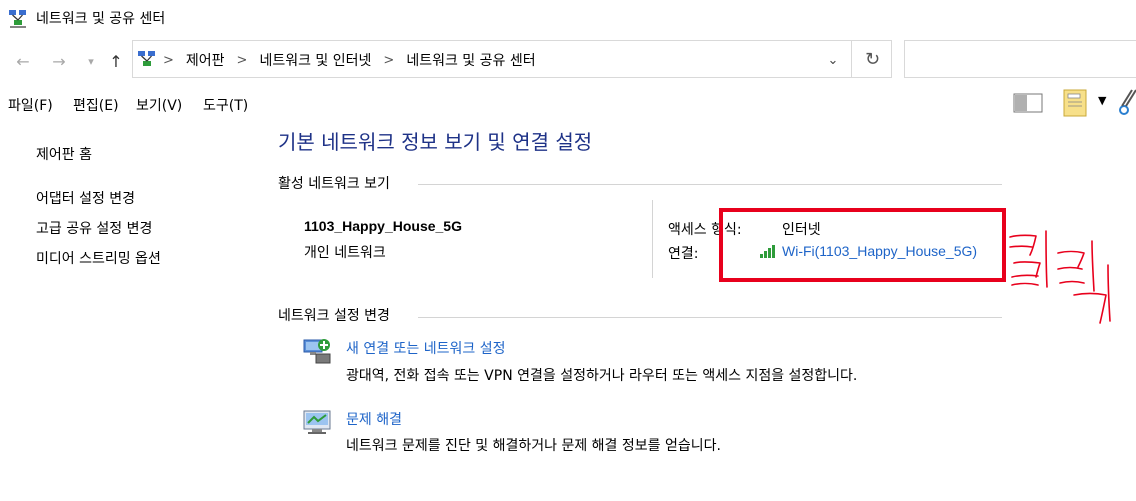  What do you see at coordinates (1102, 100) in the screenshot?
I see `toolbar-dropdown-icon: ▼` at bounding box center [1102, 100].